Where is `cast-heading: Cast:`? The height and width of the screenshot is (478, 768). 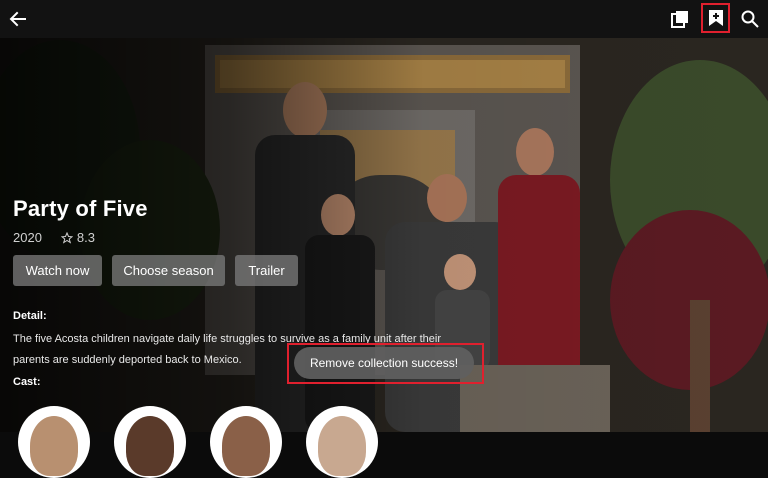
cast-heading: Cast: is located at coordinates (27, 382).